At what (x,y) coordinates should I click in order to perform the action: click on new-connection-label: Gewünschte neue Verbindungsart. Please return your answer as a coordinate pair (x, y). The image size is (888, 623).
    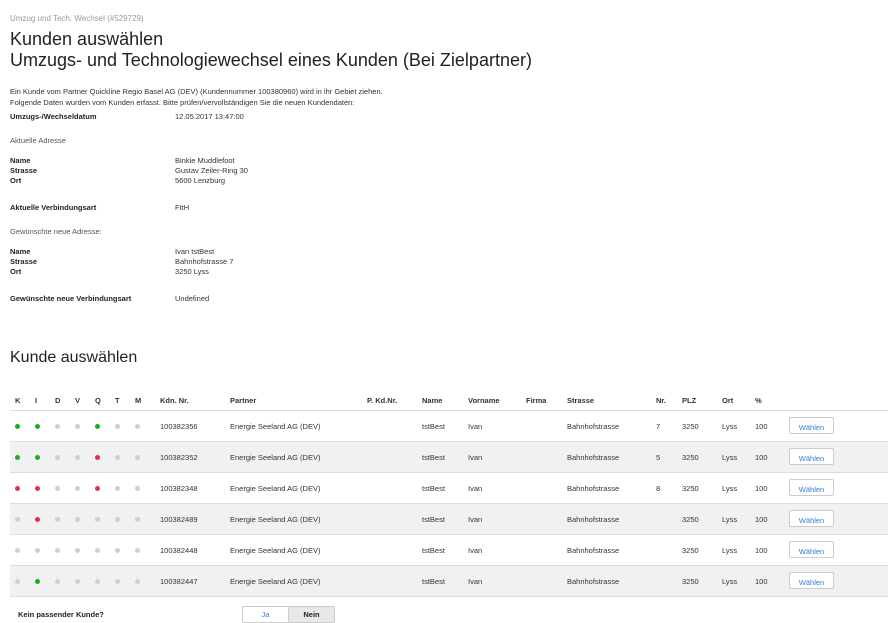
    Looking at the image, I should click on (71, 298).